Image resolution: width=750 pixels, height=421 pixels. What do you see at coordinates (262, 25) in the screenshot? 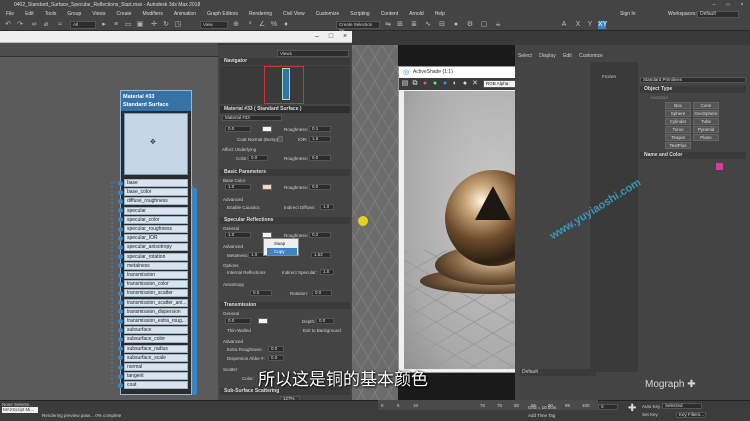
I see `angle-snap-icon: ∠` at bounding box center [262, 25].